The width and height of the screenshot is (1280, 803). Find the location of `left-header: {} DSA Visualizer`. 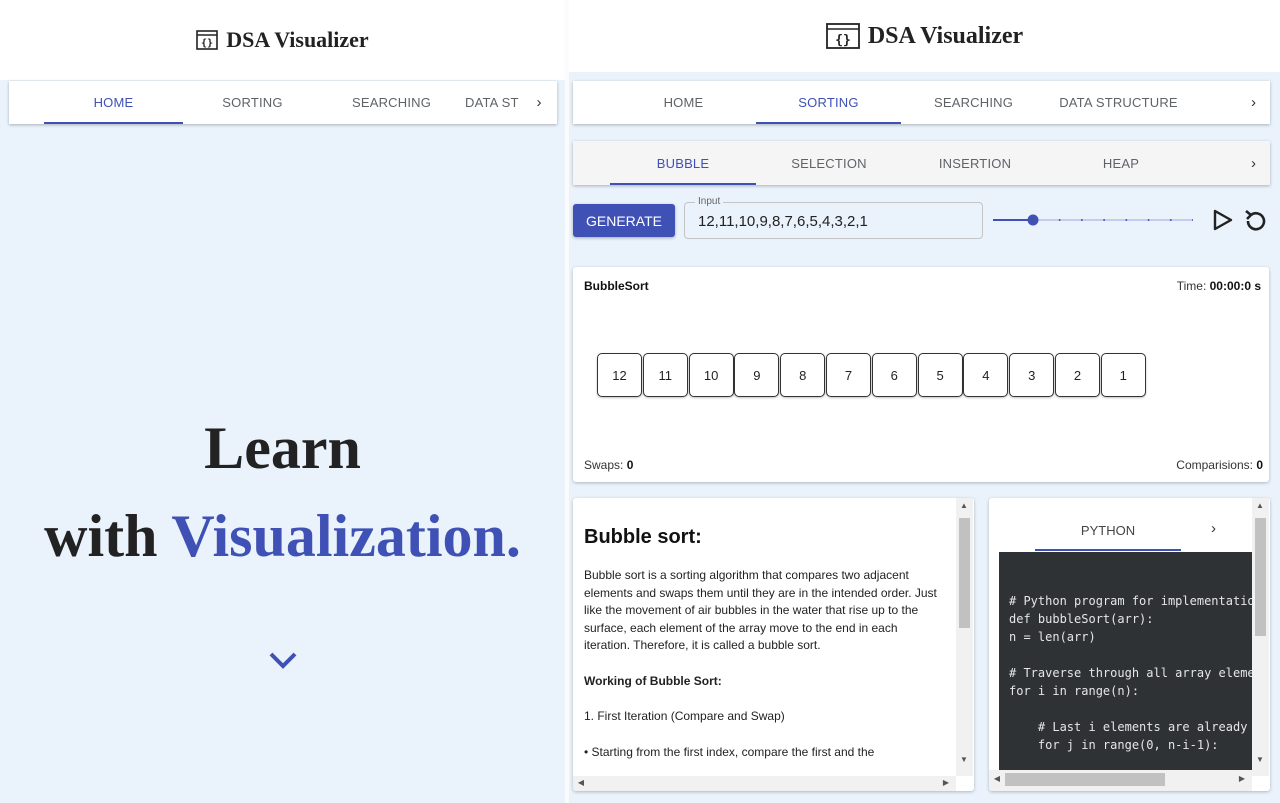

left-header: {} DSA Visualizer is located at coordinates (282, 40).